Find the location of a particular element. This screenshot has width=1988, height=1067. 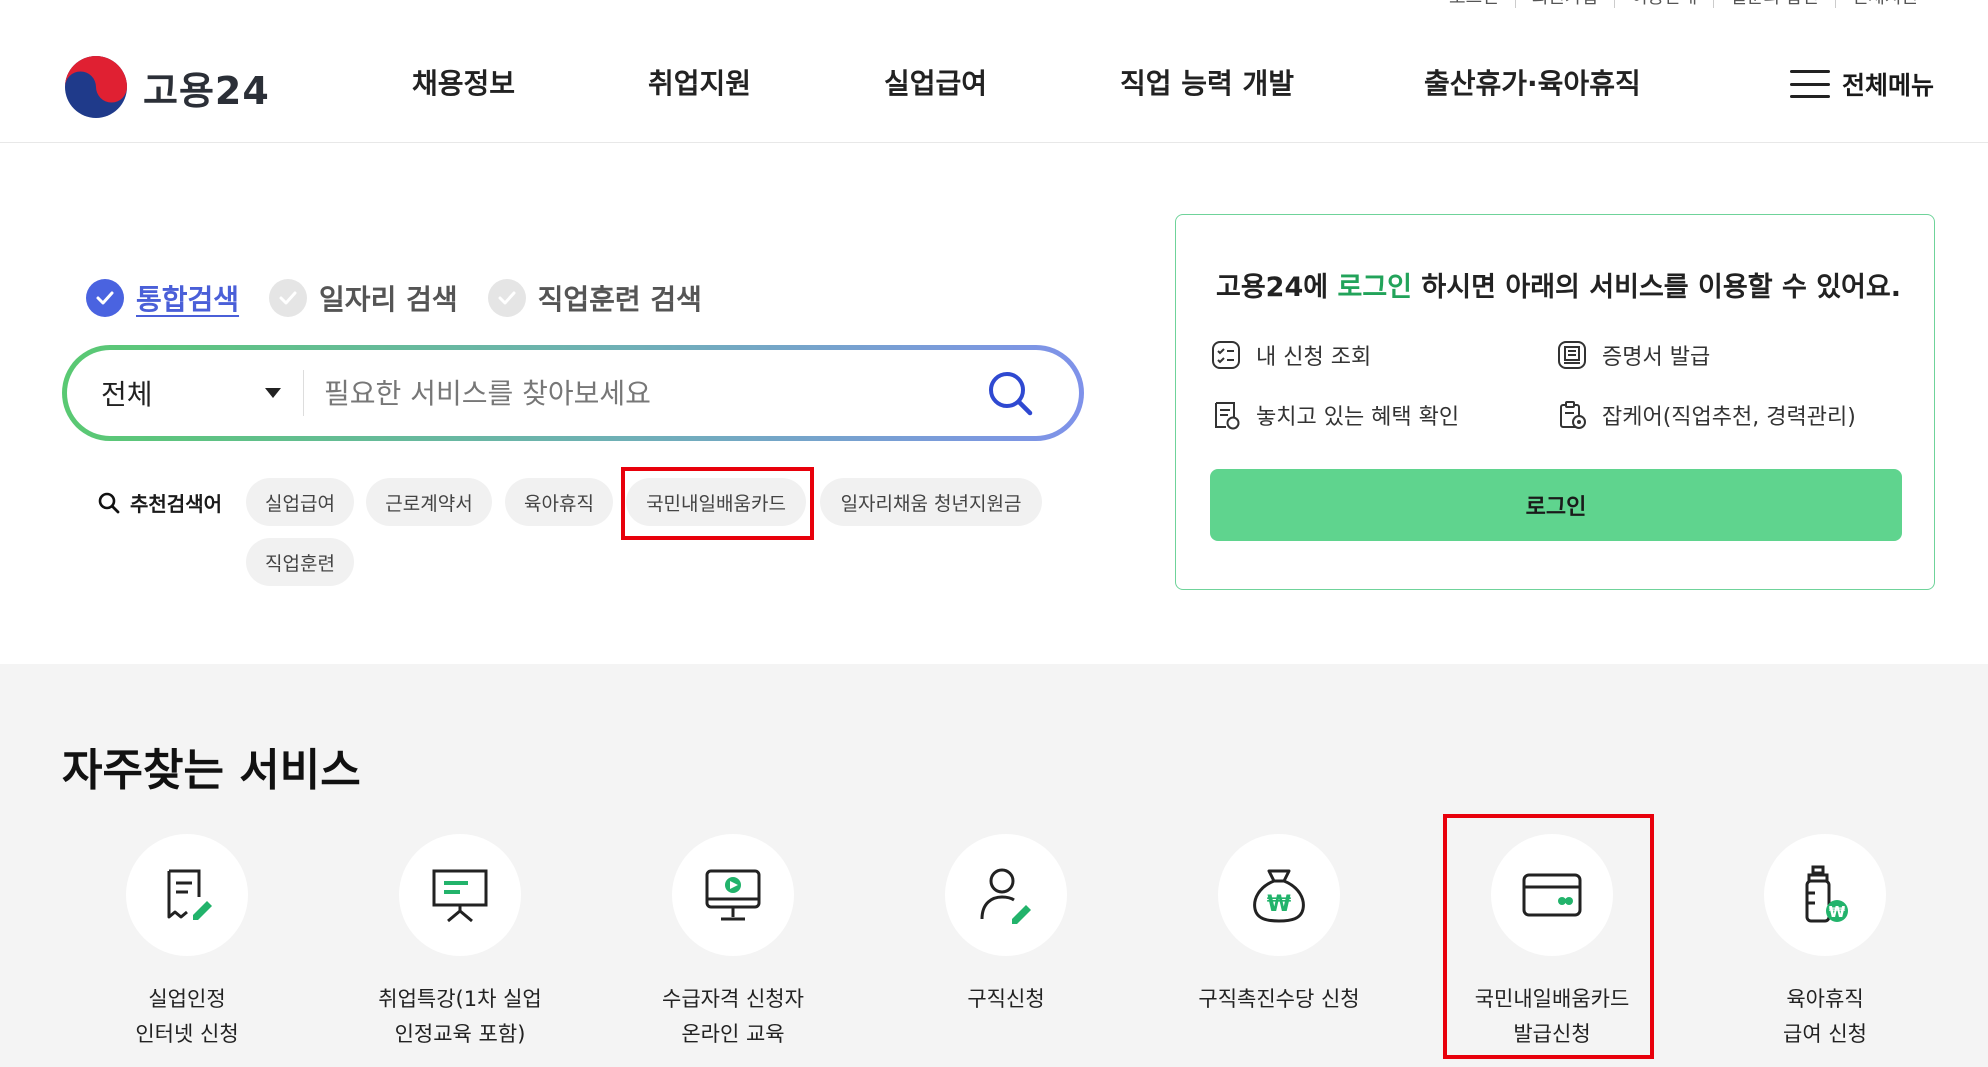

tab-label: 통합검색 is located at coordinates (188, 299).